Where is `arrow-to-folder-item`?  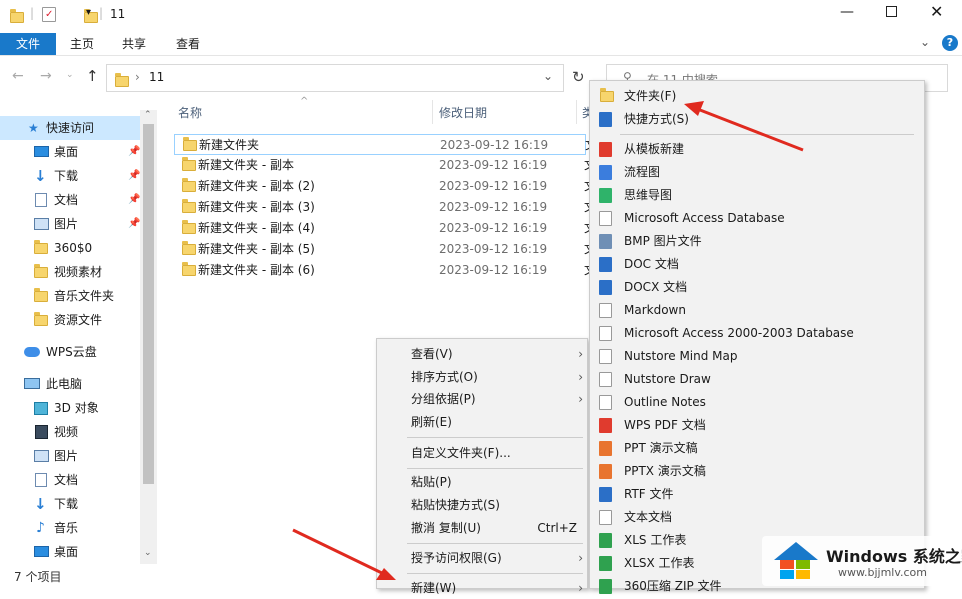 arrow-to-folder-item is located at coordinates (744, 126).